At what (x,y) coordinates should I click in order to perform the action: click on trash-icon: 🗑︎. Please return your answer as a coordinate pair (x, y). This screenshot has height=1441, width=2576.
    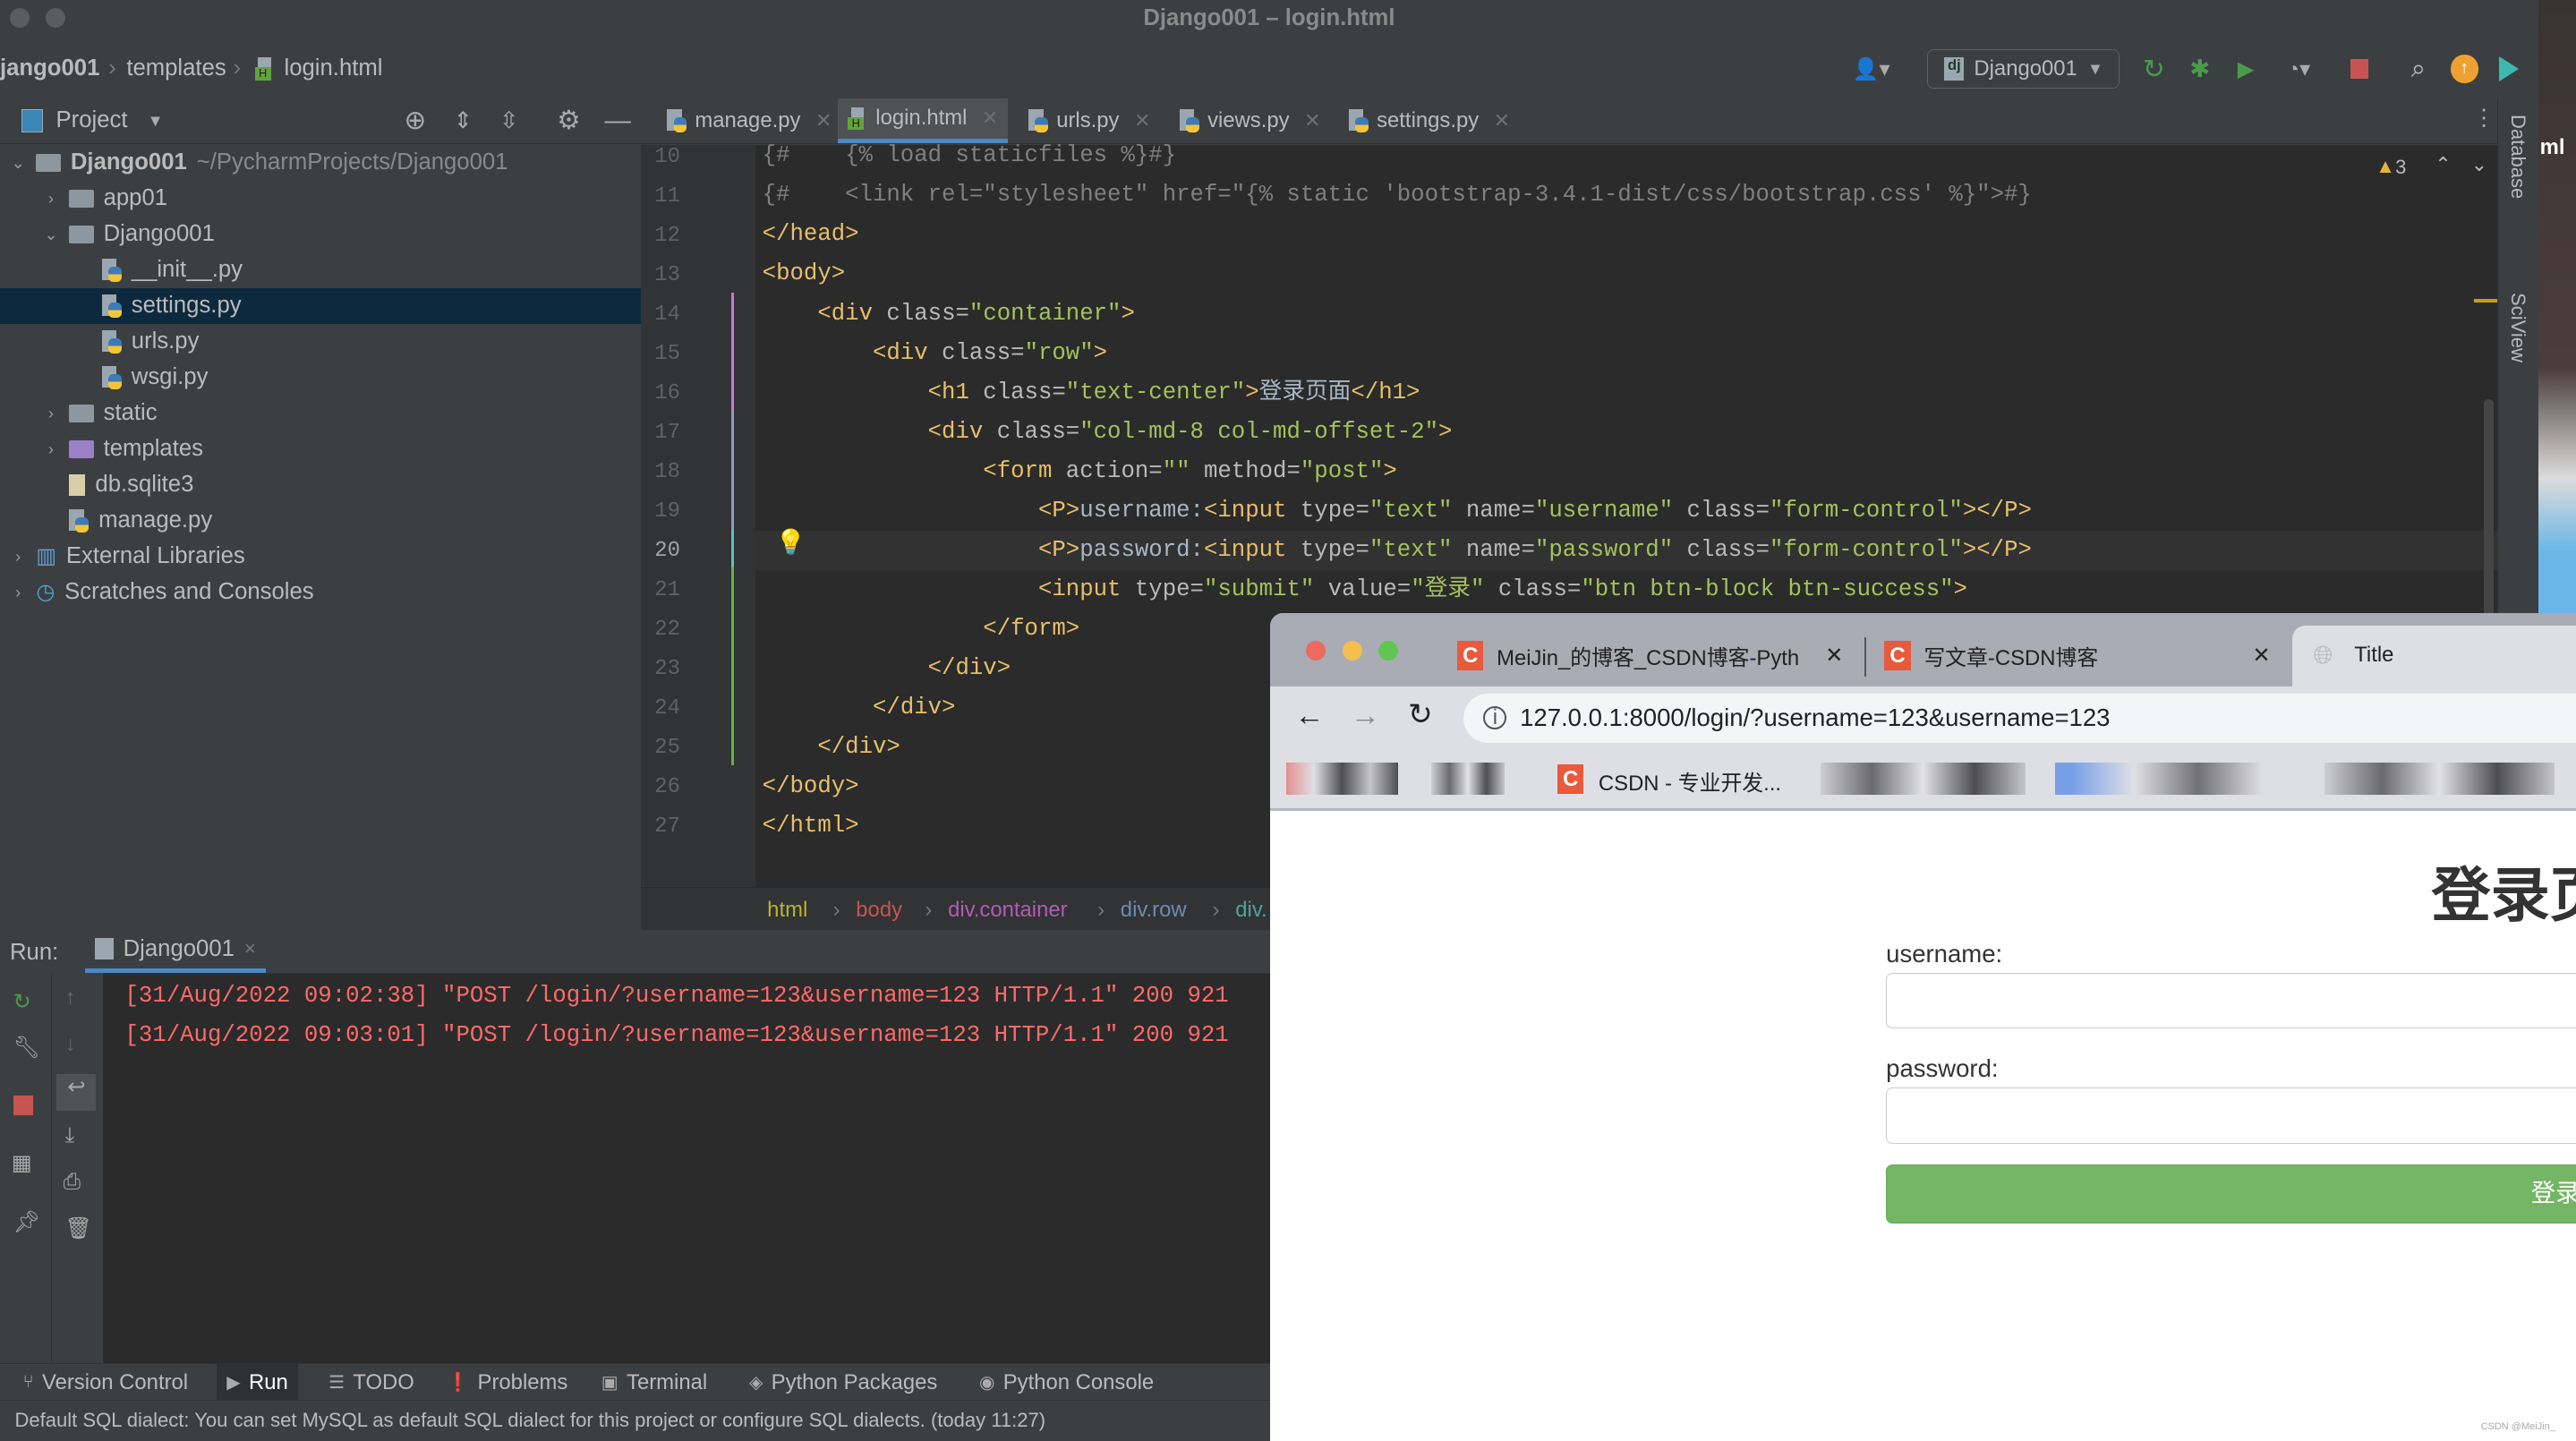
    Looking at the image, I should click on (78, 1228).